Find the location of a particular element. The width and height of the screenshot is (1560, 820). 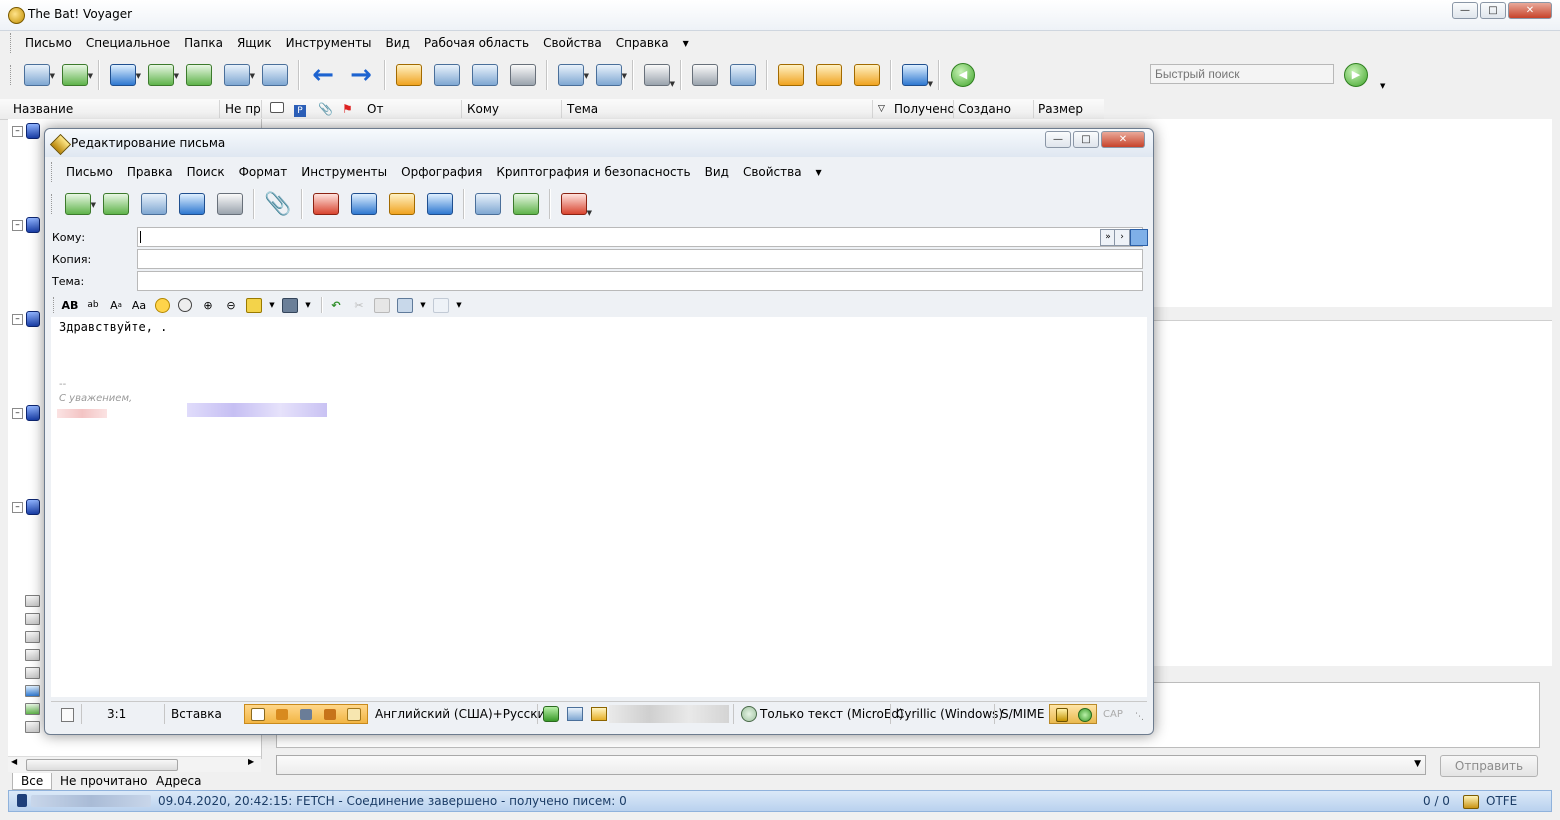

column-subject: Тема is located at coordinates (582, 109).